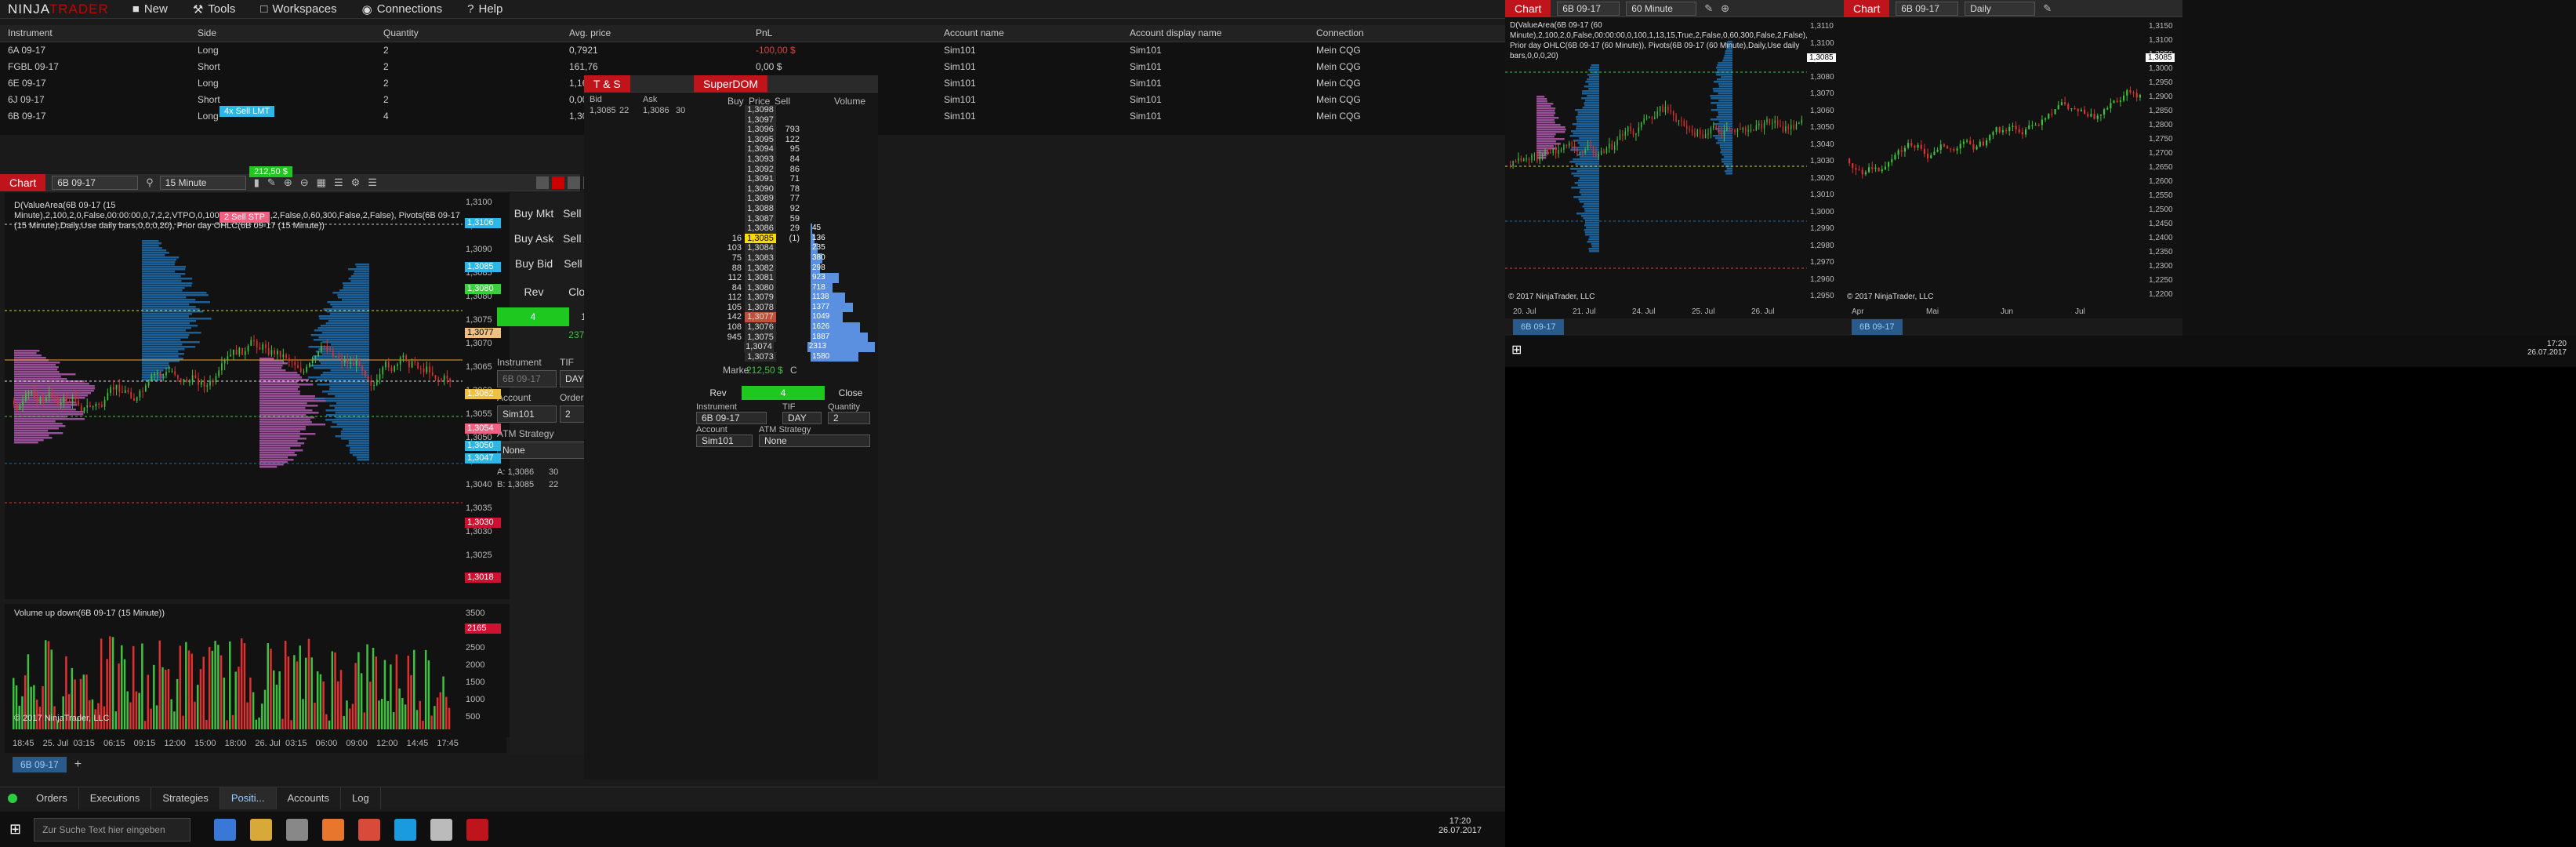 The height and width of the screenshot is (847, 2576). Describe the element at coordinates (322, 182) in the screenshot. I see `data-box-icon: ▦` at that location.